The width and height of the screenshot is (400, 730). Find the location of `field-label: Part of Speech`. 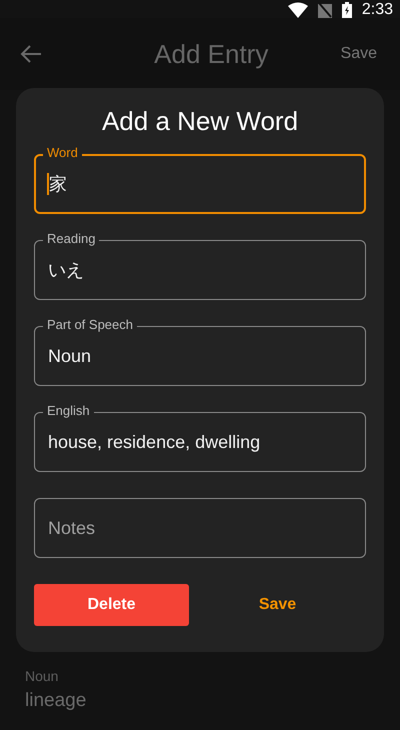

field-label: Part of Speech is located at coordinates (90, 325).